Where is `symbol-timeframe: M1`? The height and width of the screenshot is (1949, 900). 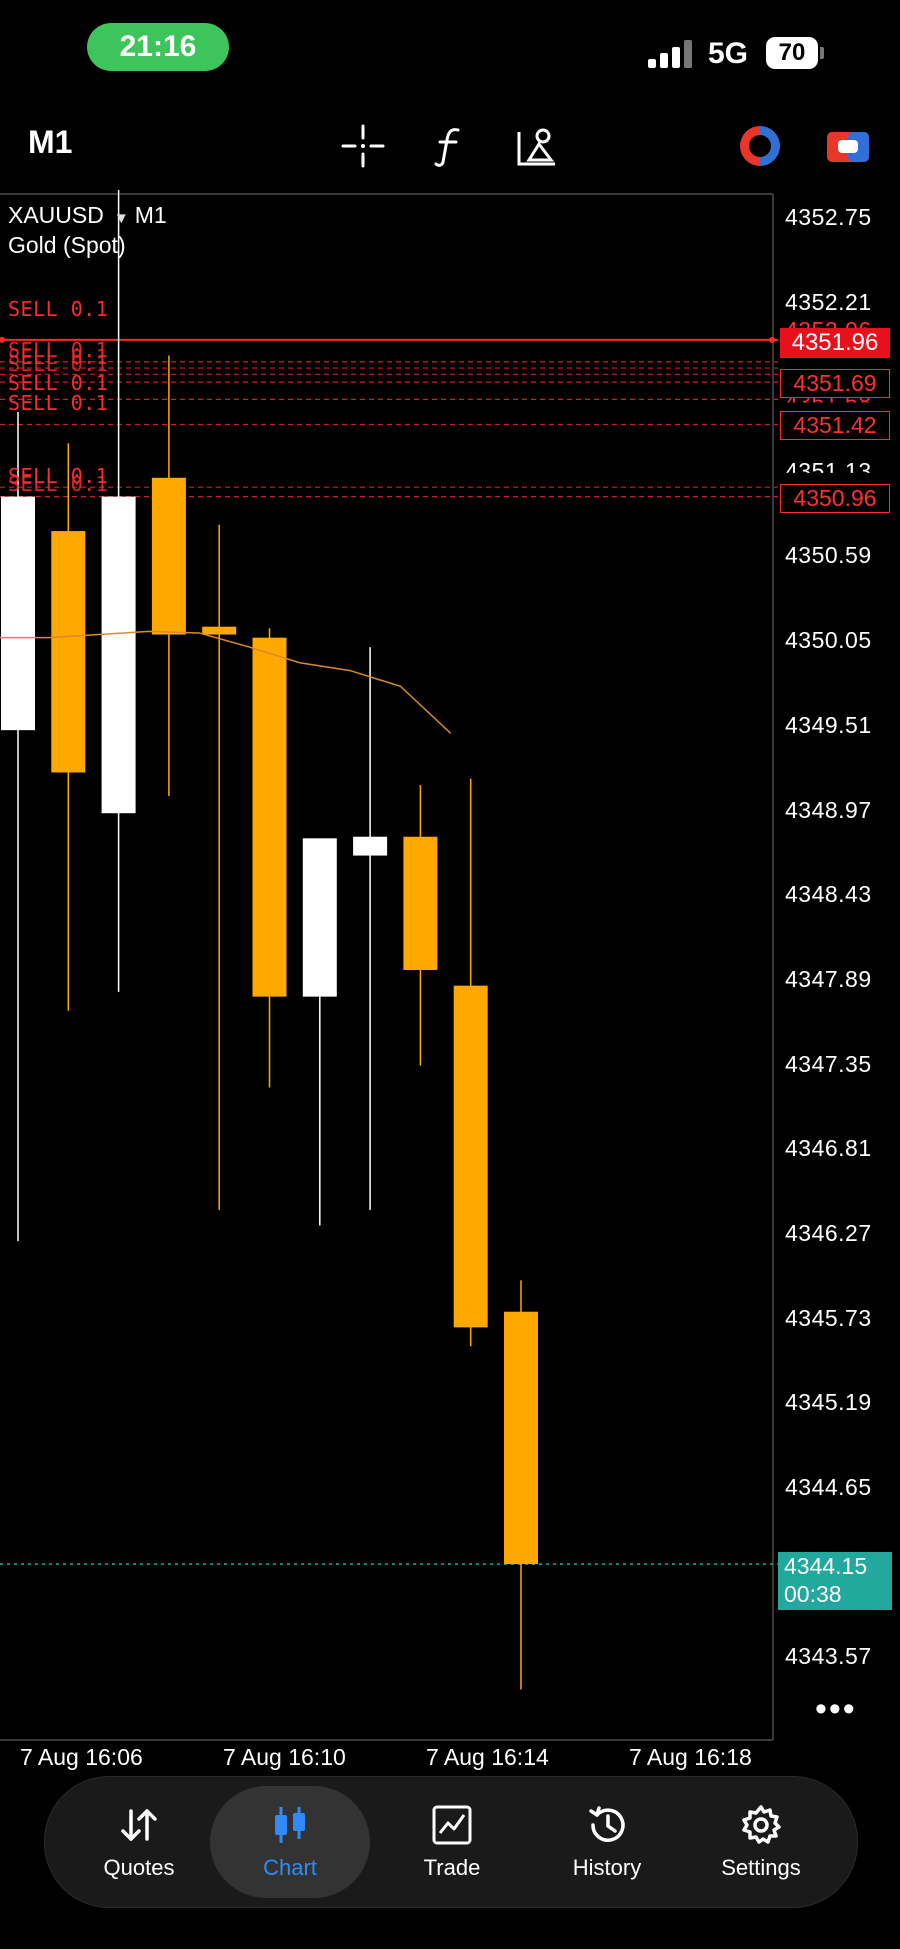 symbol-timeframe: M1 is located at coordinates (150, 215).